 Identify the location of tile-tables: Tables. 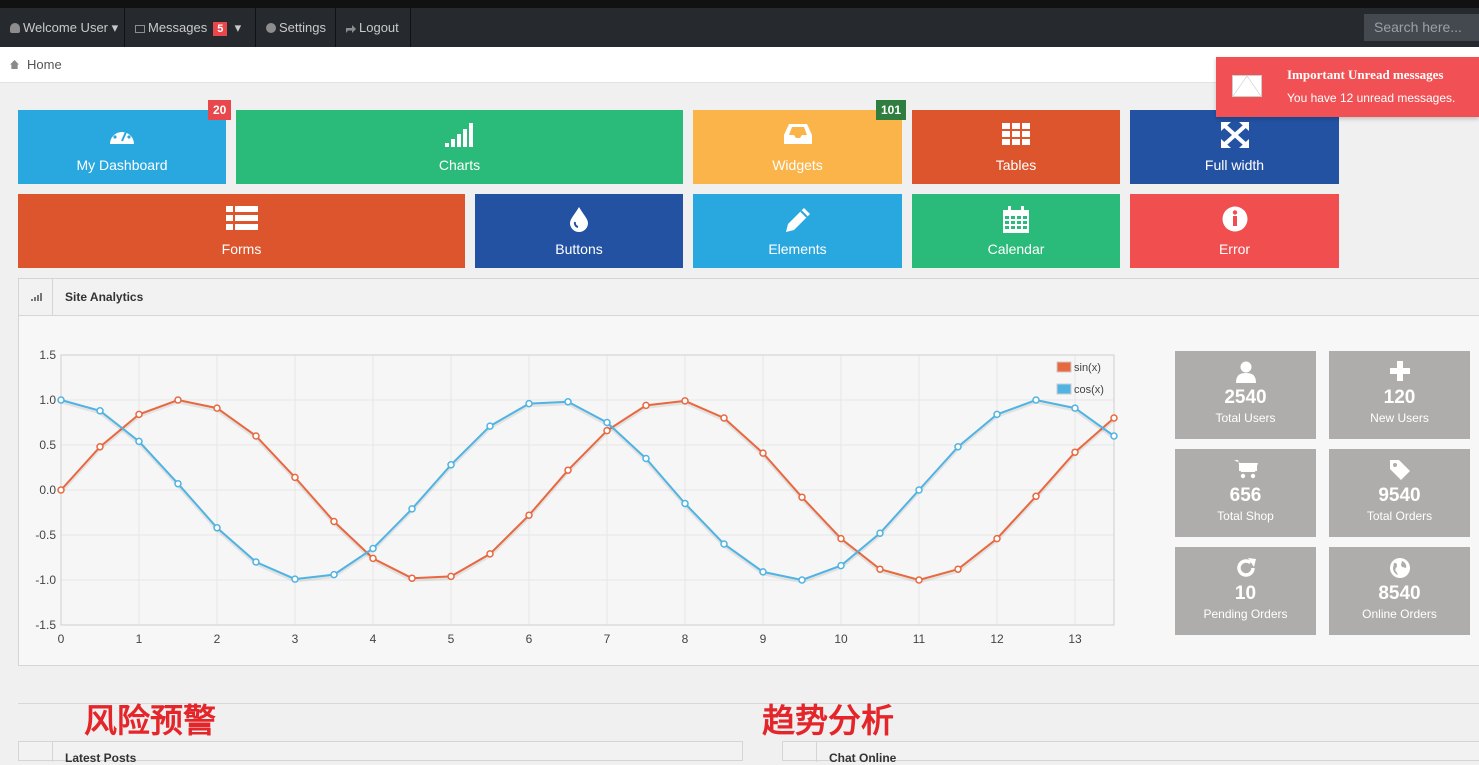
(1016, 147).